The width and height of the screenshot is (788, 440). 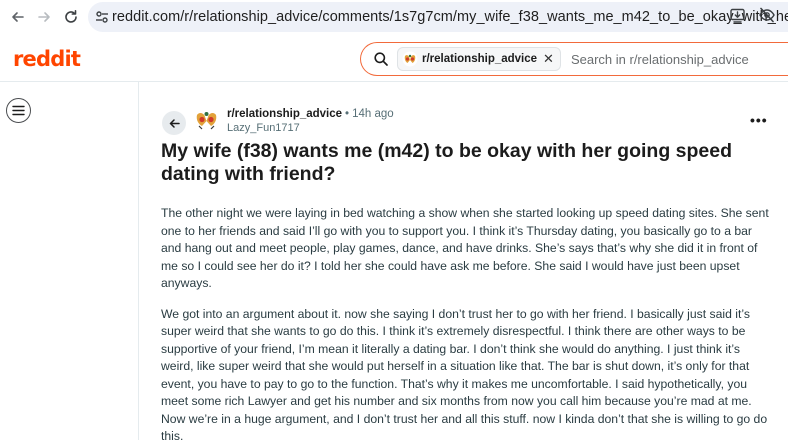 I want to click on subreddit-search-chip: r/relationship_advice ✕, so click(x=479, y=59).